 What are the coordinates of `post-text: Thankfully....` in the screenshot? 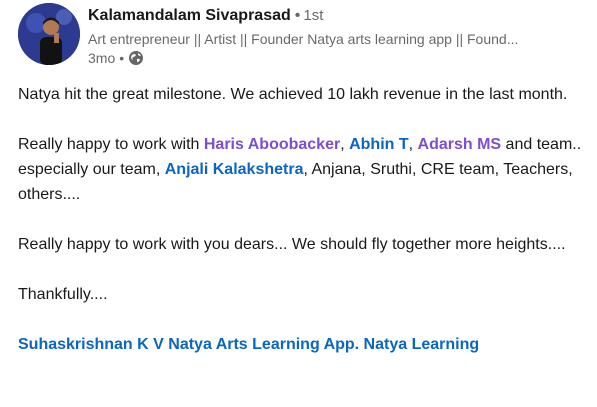 It's located at (63, 294).